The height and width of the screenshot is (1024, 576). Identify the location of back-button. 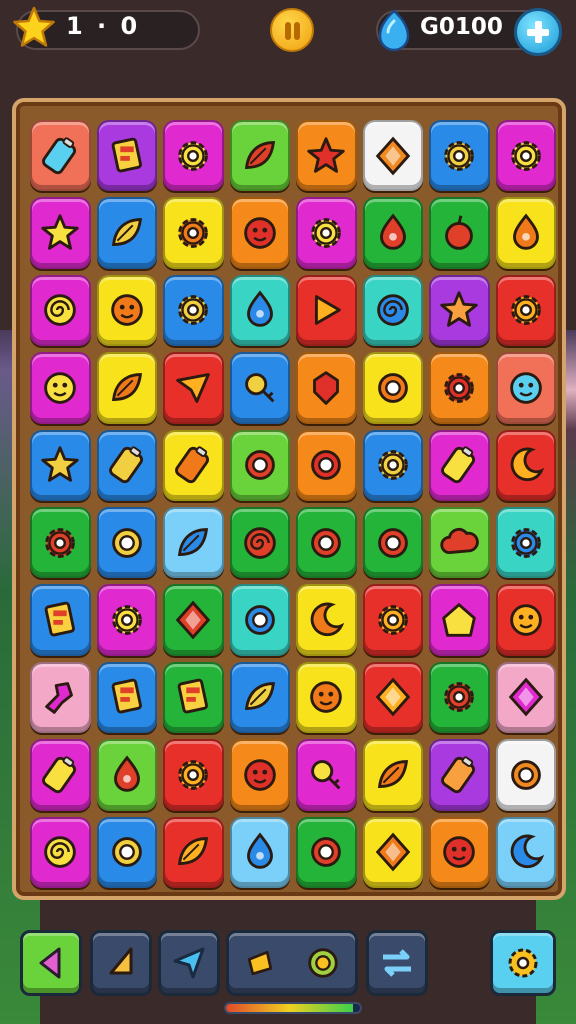
(51, 963).